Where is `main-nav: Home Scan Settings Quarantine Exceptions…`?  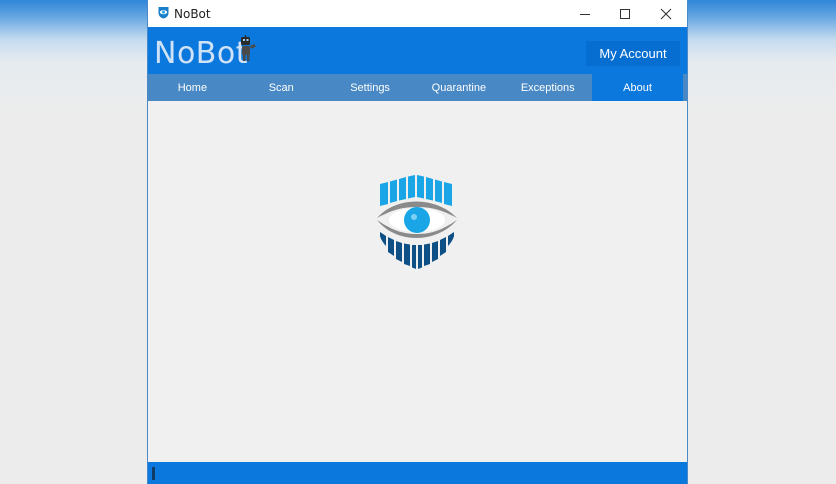
main-nav: Home Scan Settings Quarantine Exceptions… is located at coordinates (417, 87).